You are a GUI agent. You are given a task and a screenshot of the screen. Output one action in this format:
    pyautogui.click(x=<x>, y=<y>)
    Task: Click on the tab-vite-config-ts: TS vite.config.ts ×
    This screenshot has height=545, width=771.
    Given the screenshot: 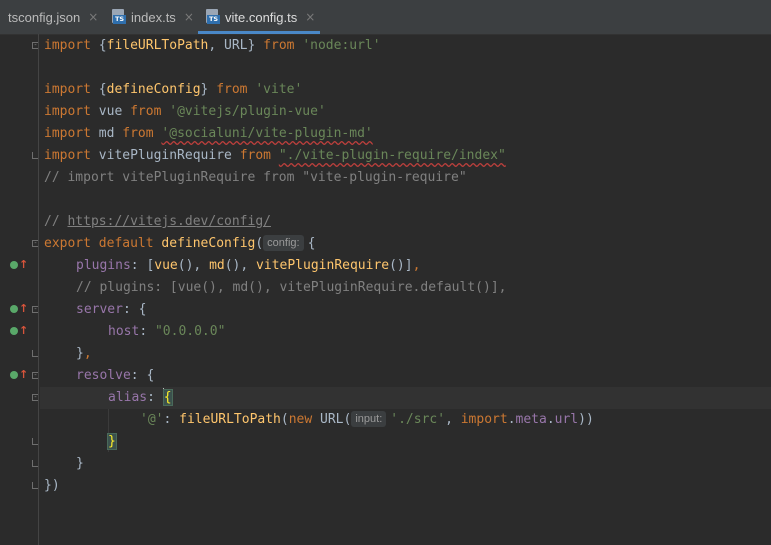 What is the action you would take?
    pyautogui.click(x=259, y=17)
    